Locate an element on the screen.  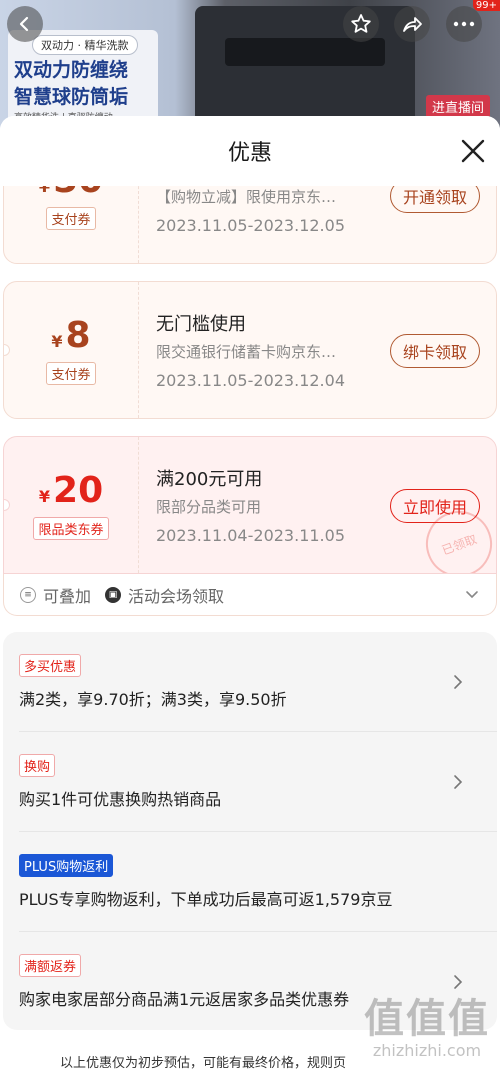
venue-info: ▣ 活动会场领取 is located at coordinates (164, 595).